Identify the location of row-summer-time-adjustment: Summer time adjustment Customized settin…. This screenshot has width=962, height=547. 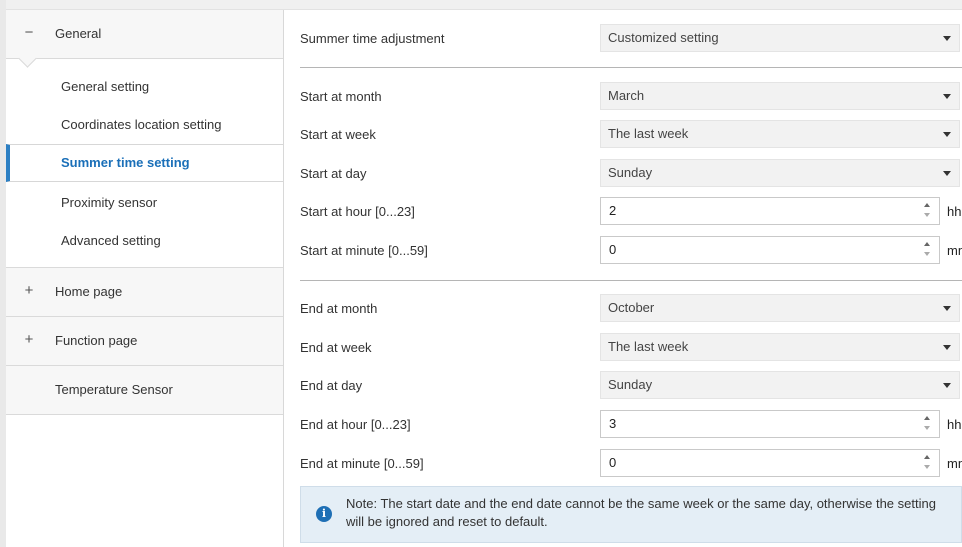
(631, 39).